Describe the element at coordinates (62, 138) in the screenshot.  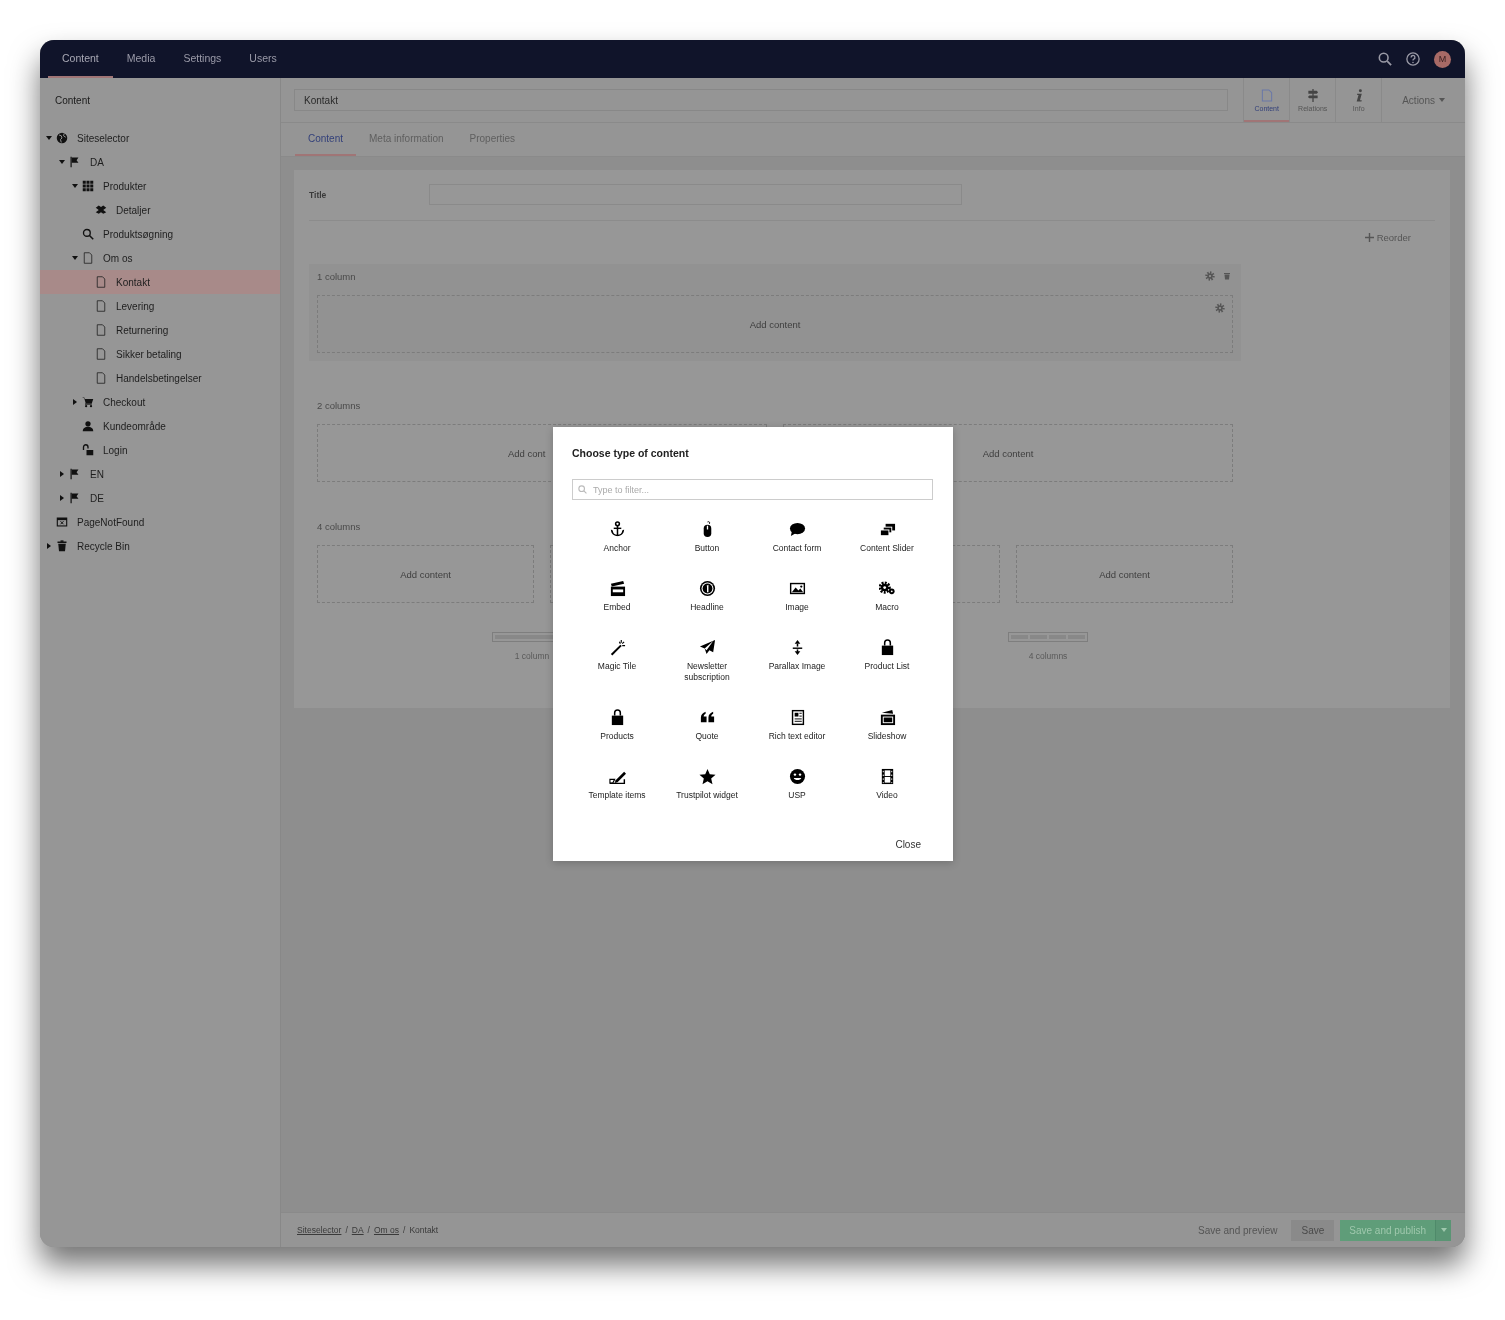
I see `globe-icon` at that location.